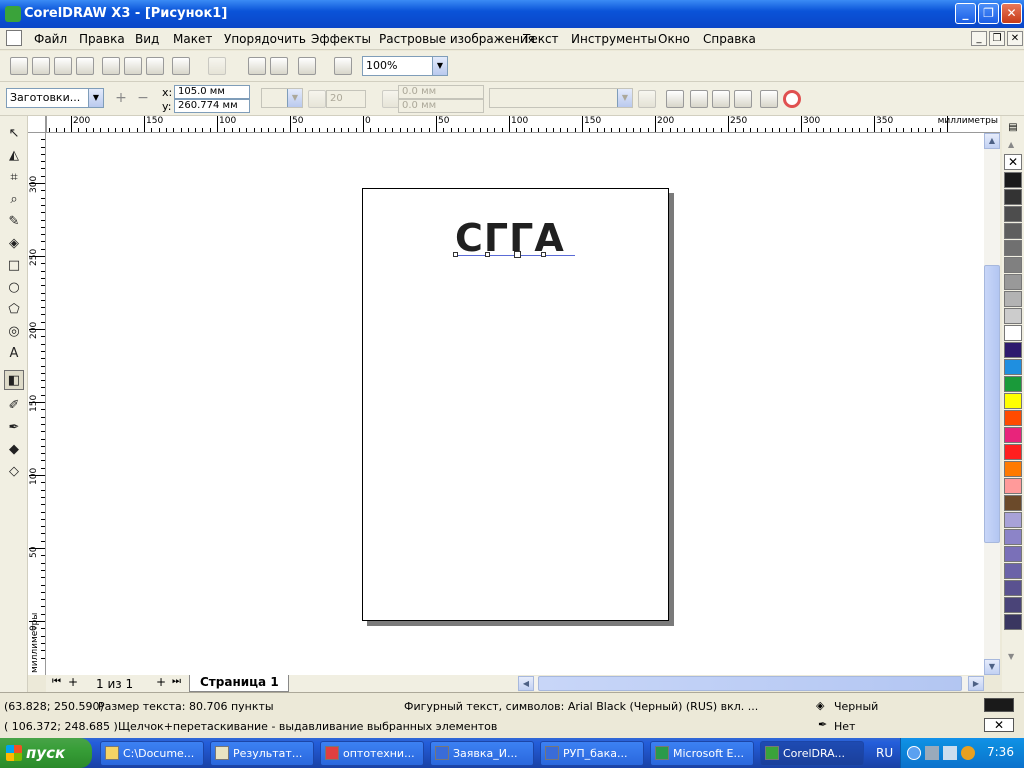 The image size is (1024, 768). What do you see at coordinates (674, 39) in the screenshot?
I see `menu-window: Окно` at bounding box center [674, 39].